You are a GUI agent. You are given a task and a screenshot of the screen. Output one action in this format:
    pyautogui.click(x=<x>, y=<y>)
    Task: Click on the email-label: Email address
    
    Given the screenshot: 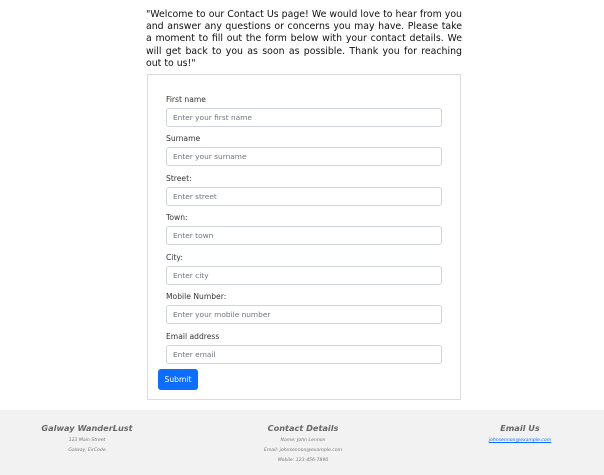 What is the action you would take?
    pyautogui.click(x=193, y=336)
    